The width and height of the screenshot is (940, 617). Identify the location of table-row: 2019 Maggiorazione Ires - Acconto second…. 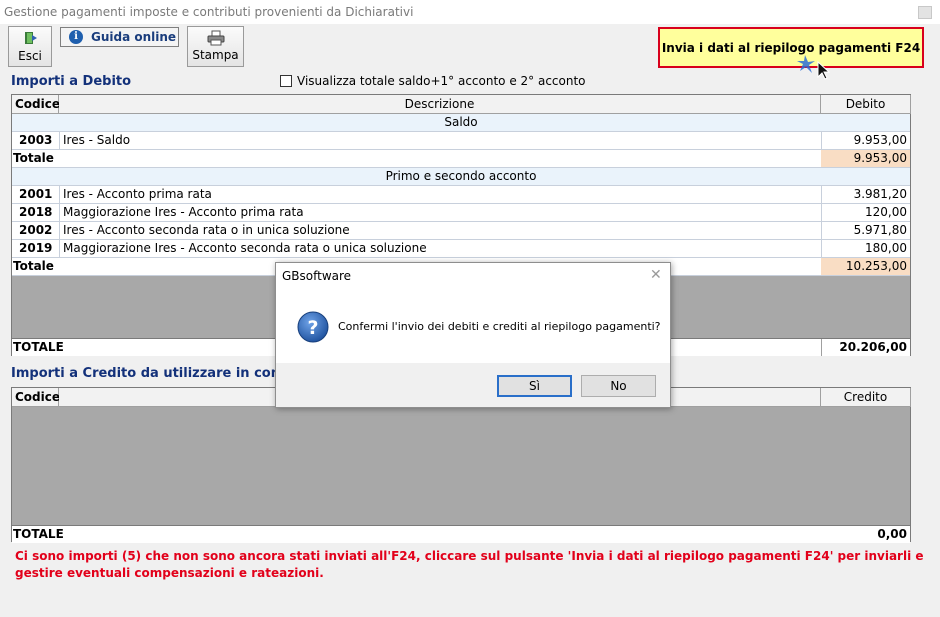
(461, 249).